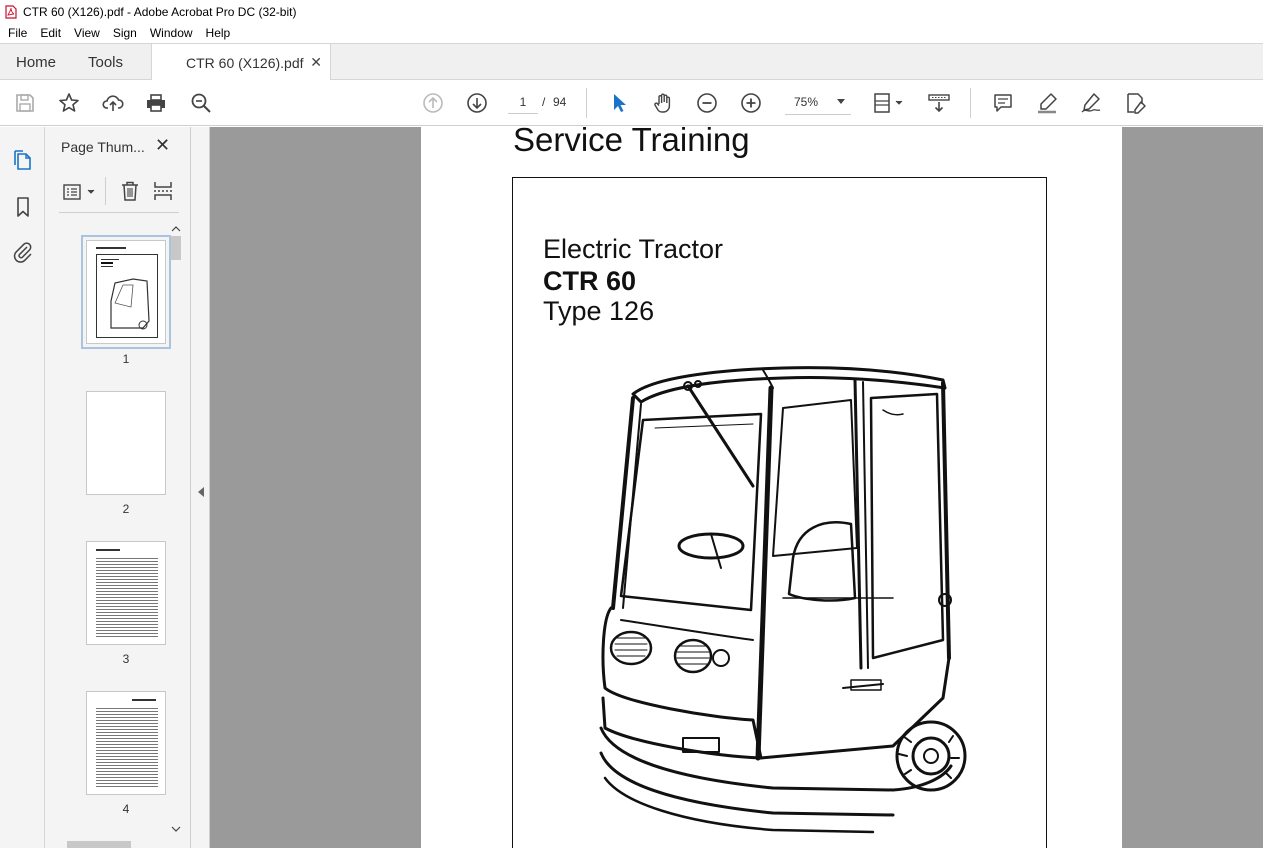 This screenshot has width=1263, height=848. I want to click on thumbnail-list: 1 2 3 4, so click(110, 532).